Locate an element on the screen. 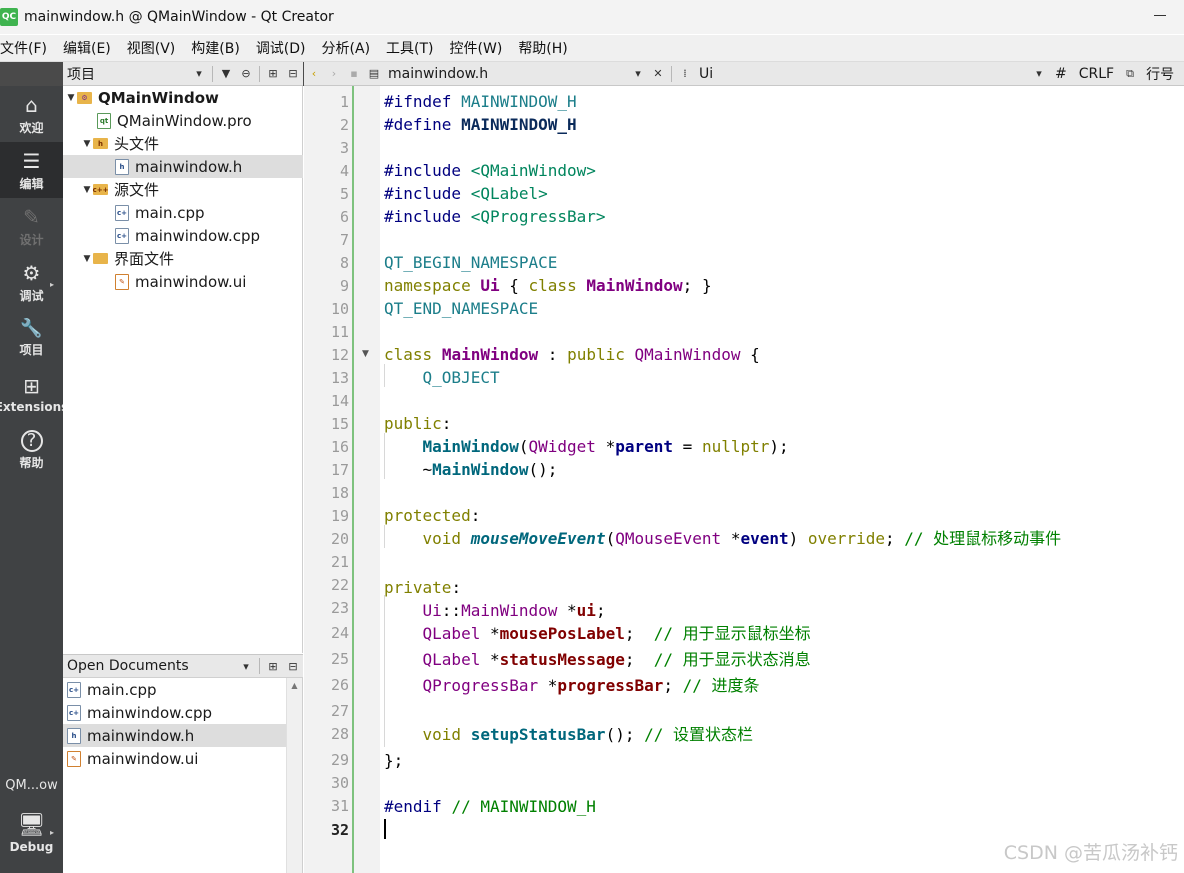 The width and height of the screenshot is (1184, 873). open-document-item: c+ main.cpp is located at coordinates (175, 689).